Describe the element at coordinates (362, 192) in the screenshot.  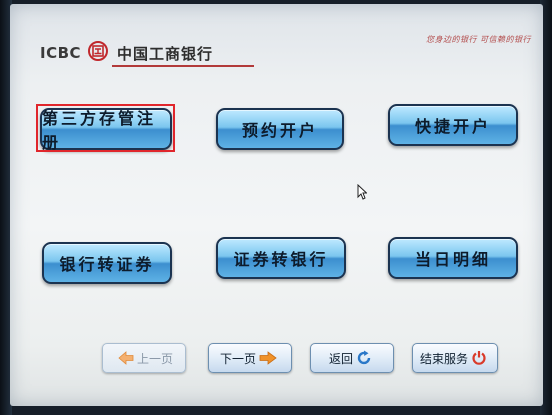
I see `mouse-cursor-icon` at that location.